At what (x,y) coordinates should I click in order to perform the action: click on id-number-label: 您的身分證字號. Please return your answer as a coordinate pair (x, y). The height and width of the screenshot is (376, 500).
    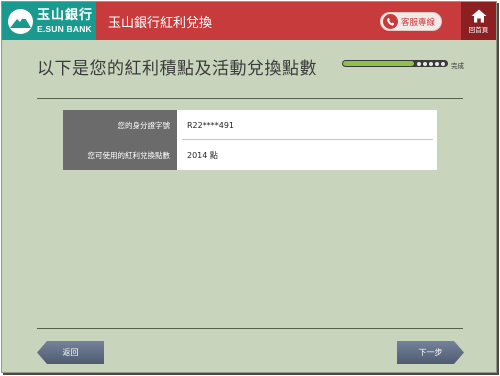
    Looking at the image, I should click on (120, 125).